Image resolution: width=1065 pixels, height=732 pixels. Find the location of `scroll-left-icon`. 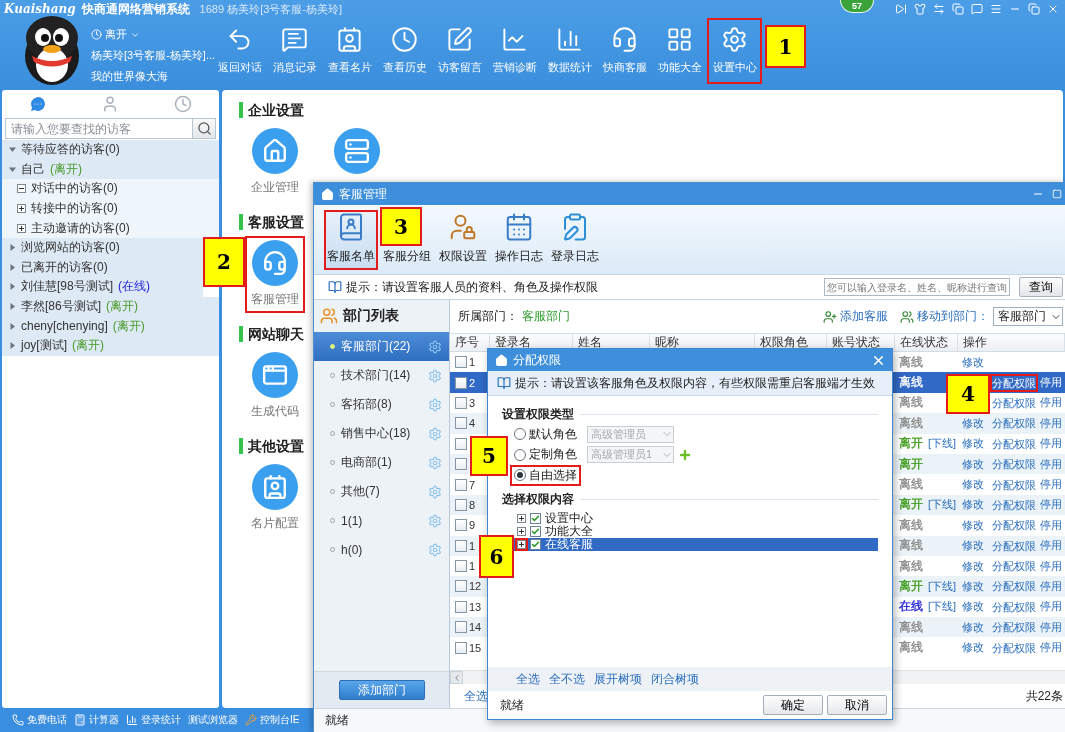

scroll-left-icon is located at coordinates (456, 677).